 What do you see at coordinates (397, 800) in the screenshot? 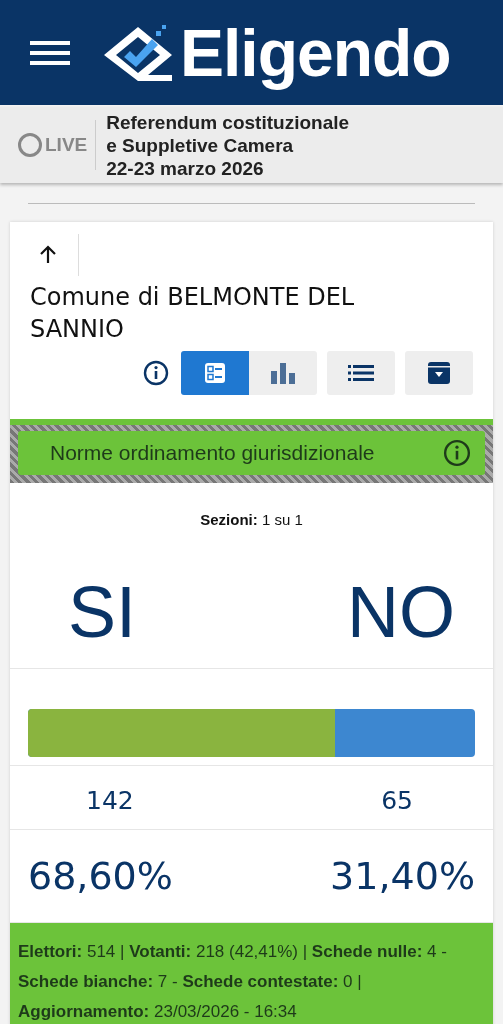
I see `vote-count: 65` at bounding box center [397, 800].